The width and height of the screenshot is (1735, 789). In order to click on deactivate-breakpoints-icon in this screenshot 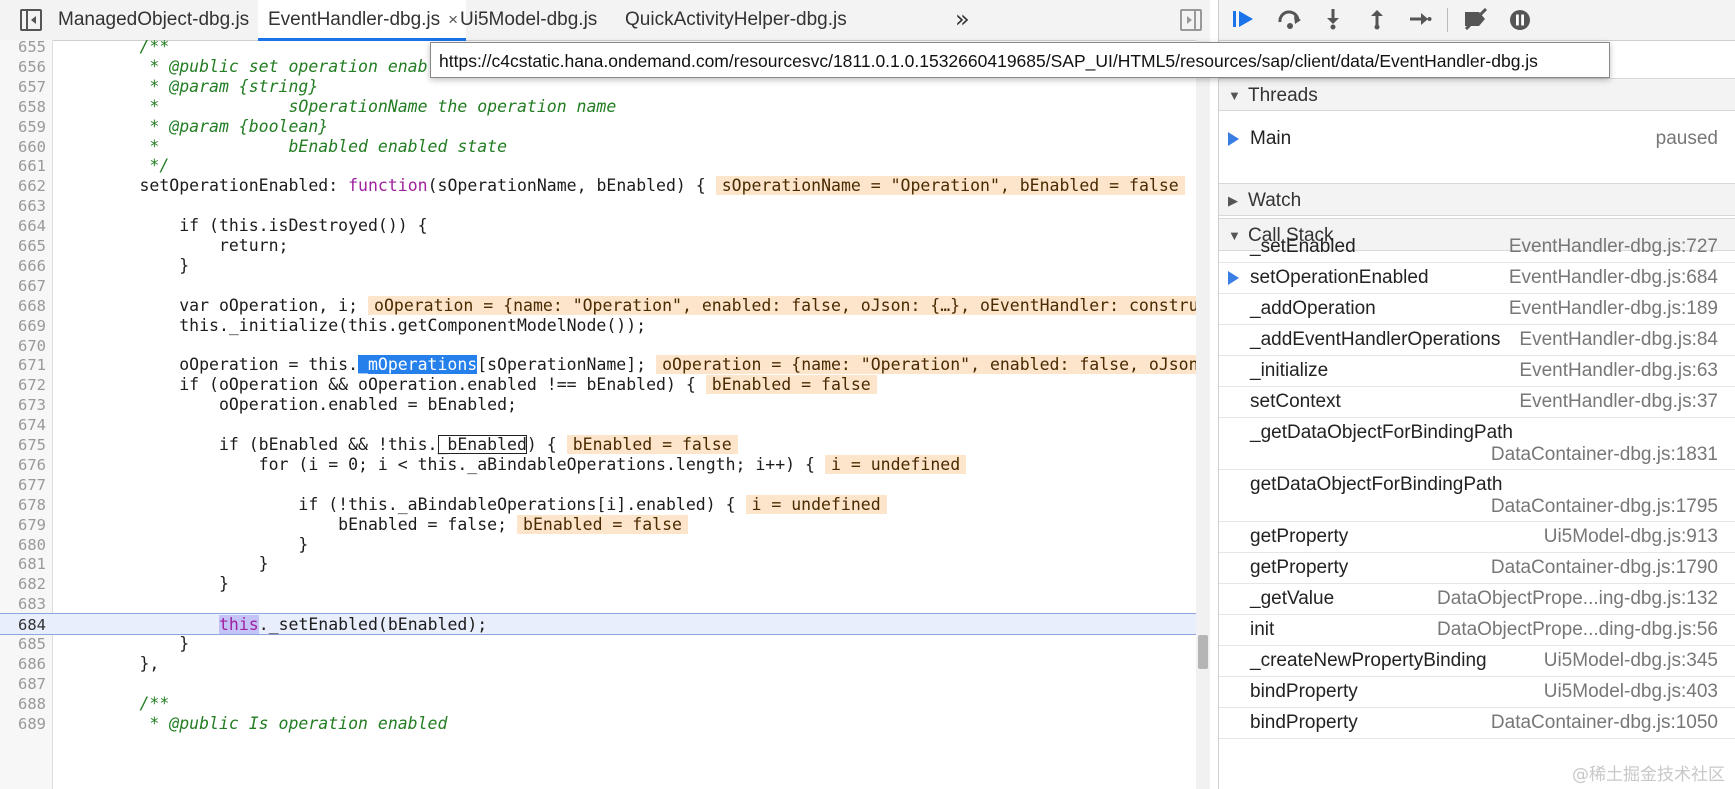, I will do `click(1476, 19)`.